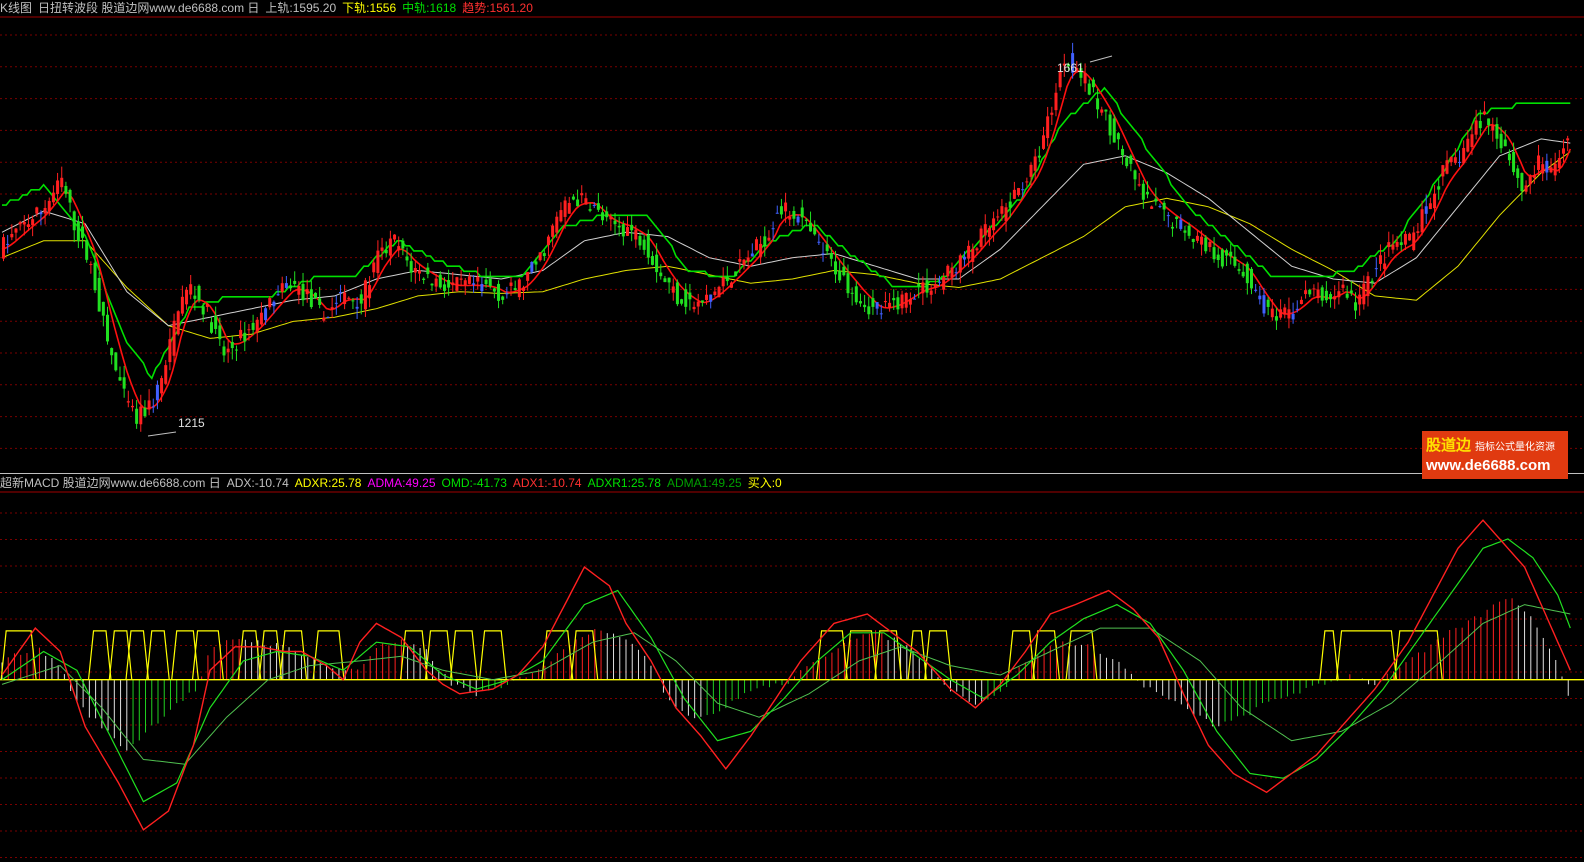 The width and height of the screenshot is (1584, 862). I want to click on lower-stat-4: ADX1:-10.74, so click(547, 483).